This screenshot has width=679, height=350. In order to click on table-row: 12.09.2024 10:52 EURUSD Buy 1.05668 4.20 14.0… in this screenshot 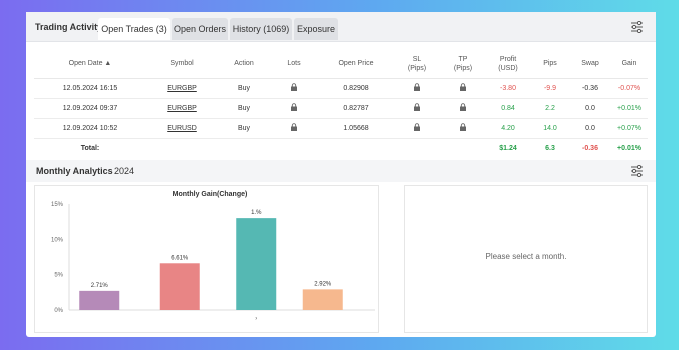, I will do `click(341, 128)`.